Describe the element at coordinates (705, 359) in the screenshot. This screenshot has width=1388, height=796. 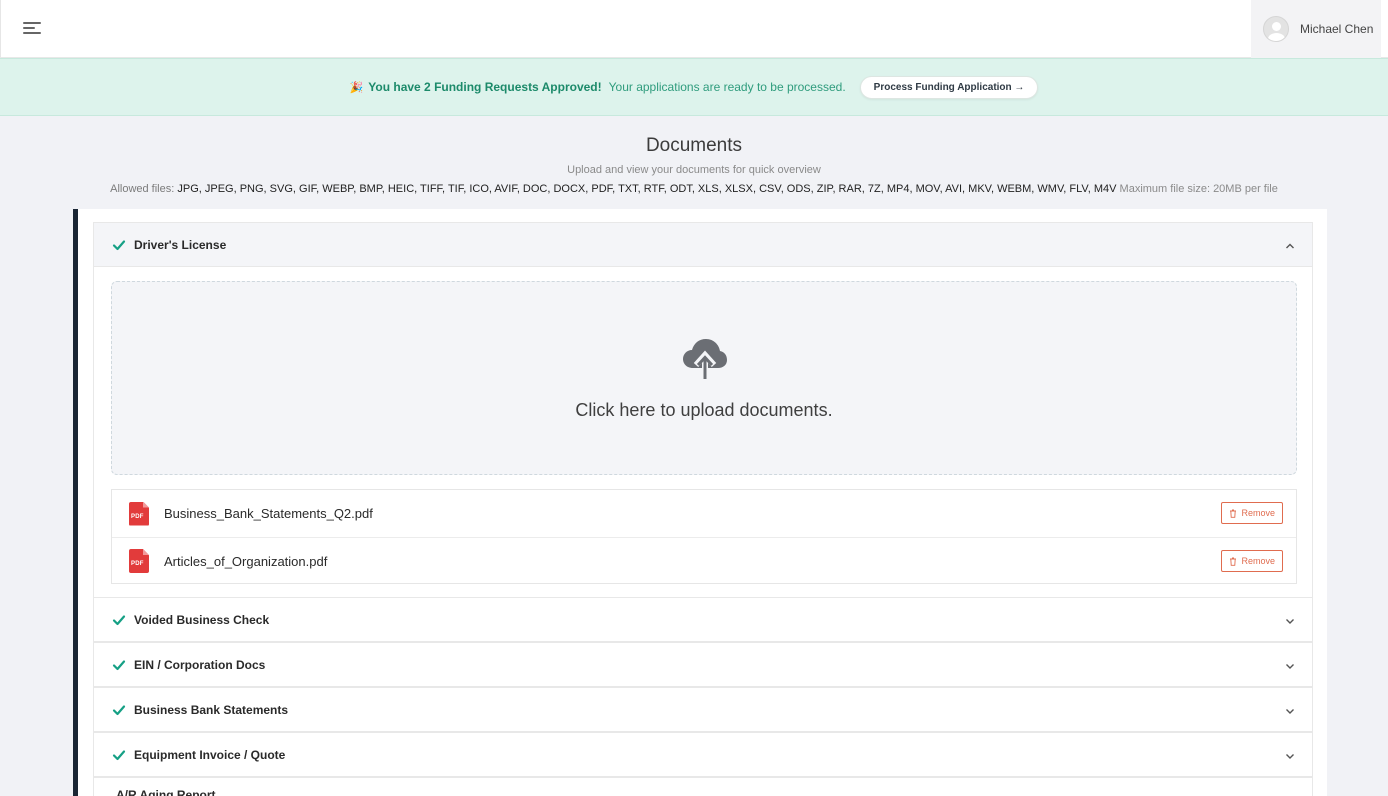
I see `cloud-upload-icon` at that location.